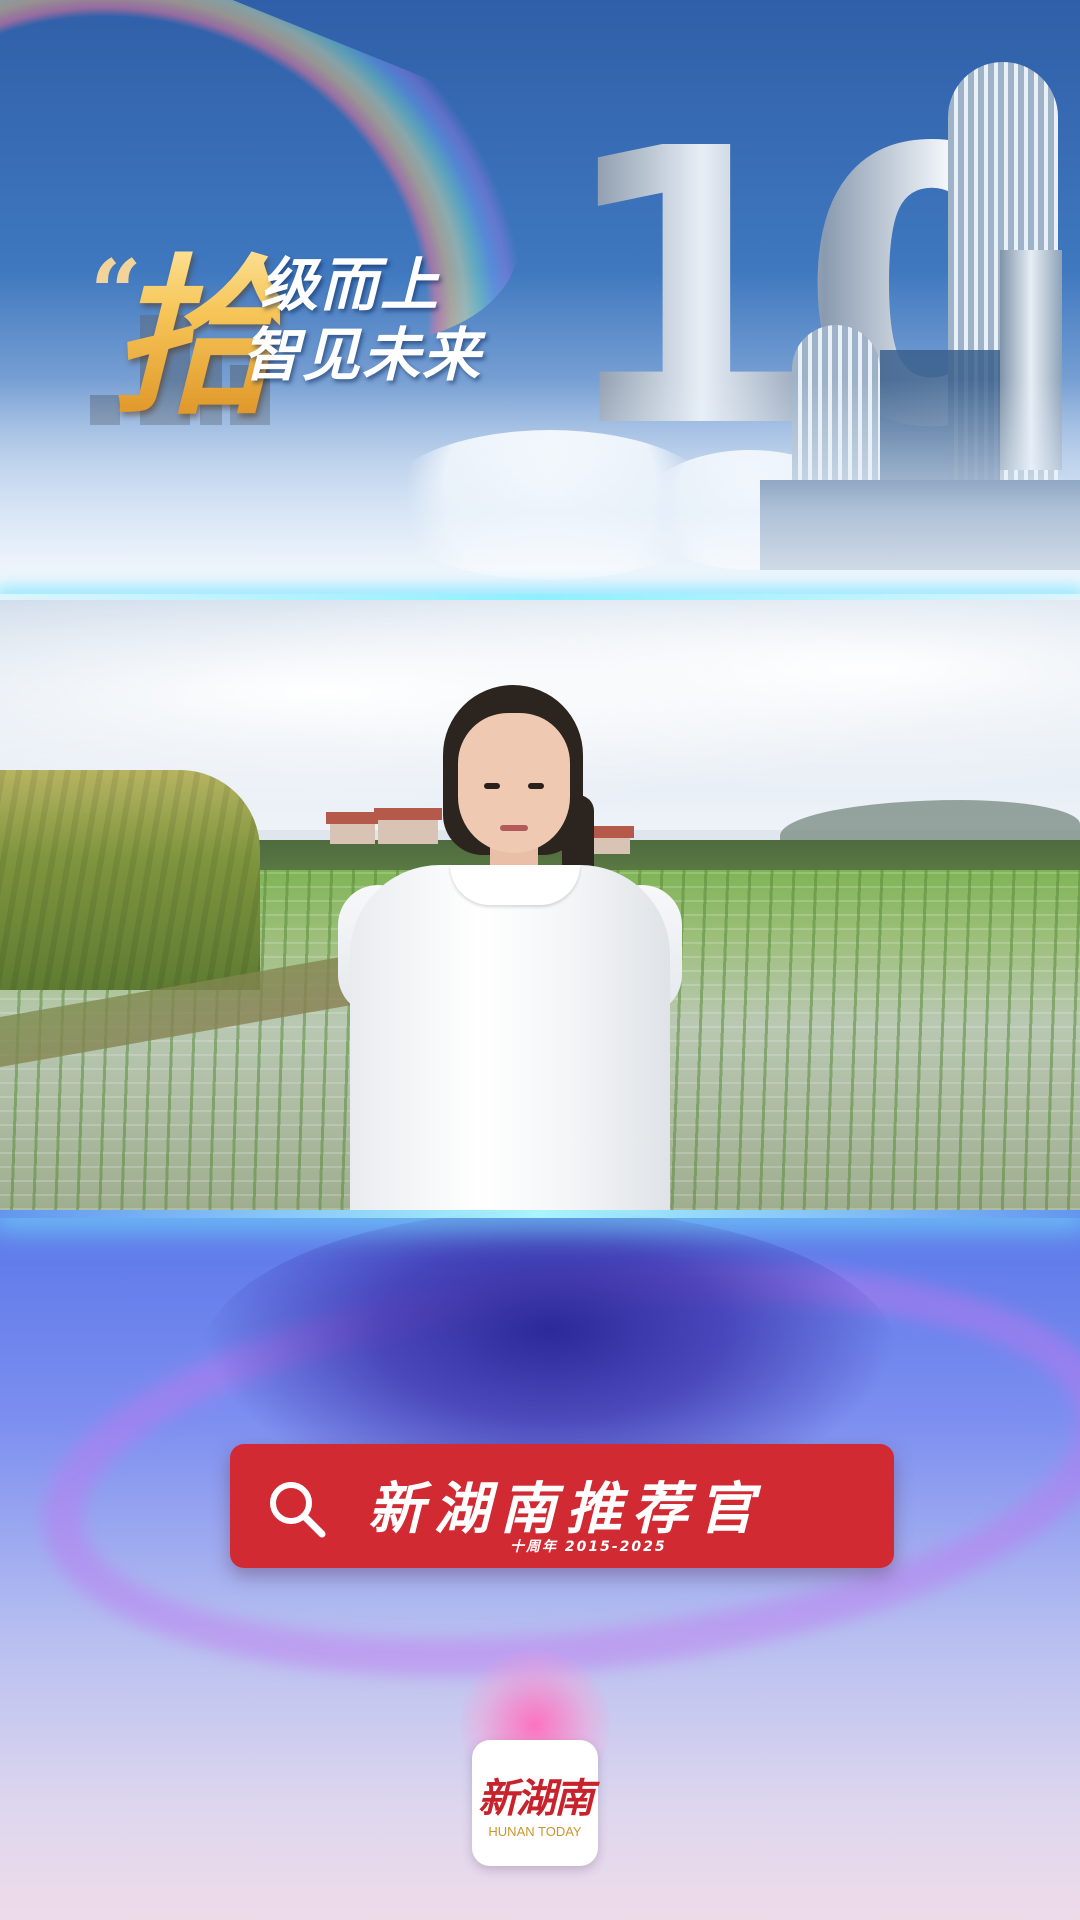 This screenshot has width=1080, height=1920. What do you see at coordinates (588, 1547) in the screenshot?
I see `search-bar-subtitle: 十周年 2015-2025` at bounding box center [588, 1547].